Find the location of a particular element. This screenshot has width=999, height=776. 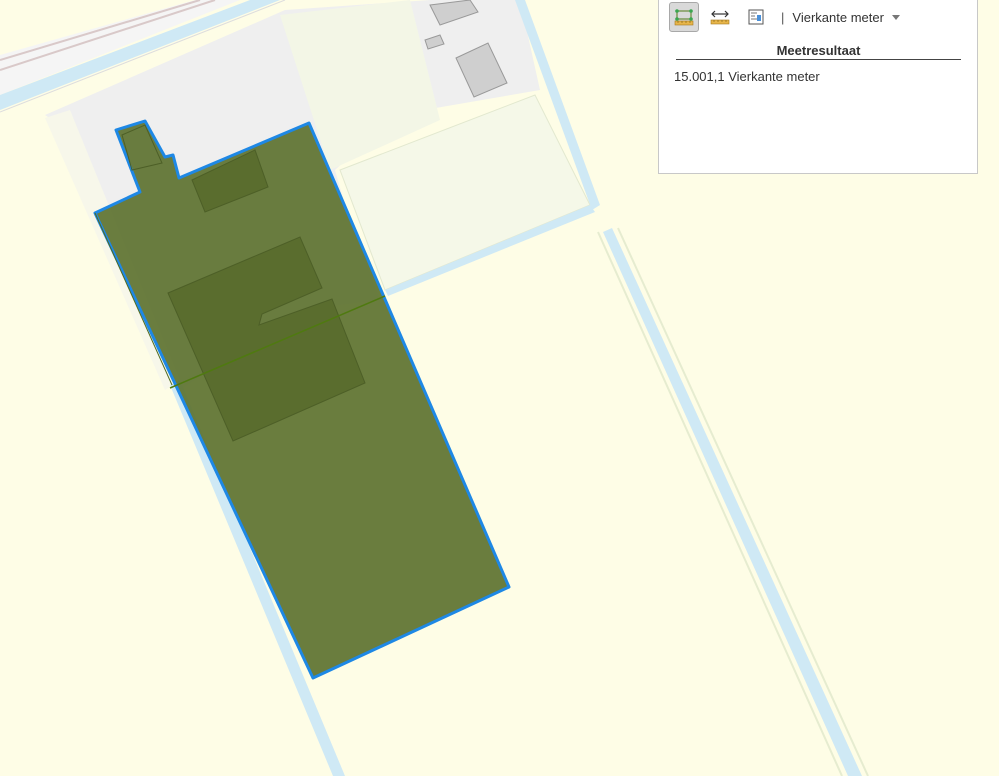

distance-measure-icon is located at coordinates (720, 17).